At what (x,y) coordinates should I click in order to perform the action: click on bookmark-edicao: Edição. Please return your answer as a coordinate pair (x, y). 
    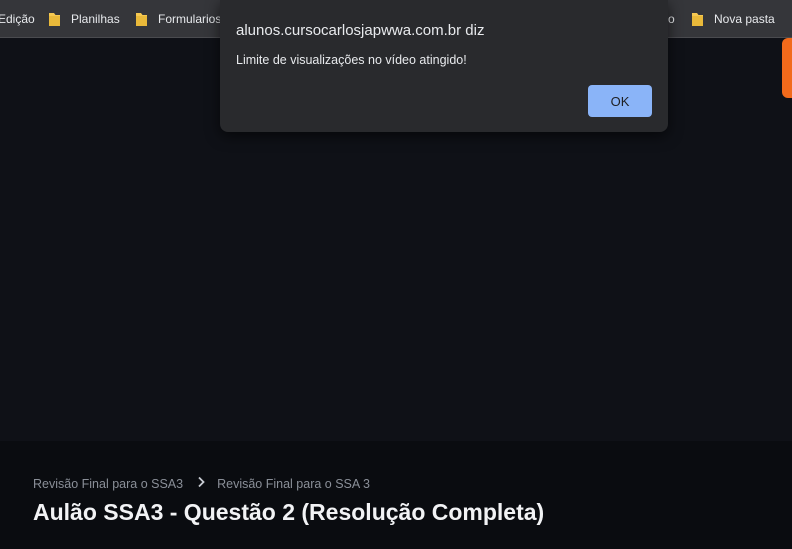
    Looking at the image, I should click on (17, 19).